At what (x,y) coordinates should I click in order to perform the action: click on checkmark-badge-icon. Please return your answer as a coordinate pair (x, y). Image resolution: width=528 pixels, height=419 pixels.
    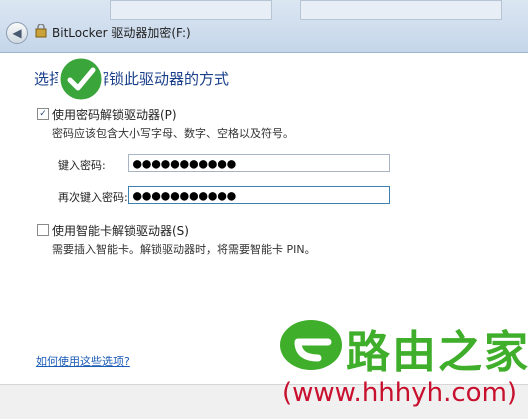
    Looking at the image, I should click on (81, 79).